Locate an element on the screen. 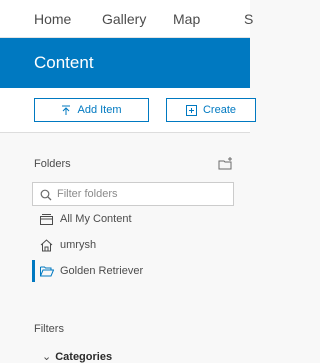 The height and width of the screenshot is (363, 320). folder-label: All My Content is located at coordinates (96, 219).